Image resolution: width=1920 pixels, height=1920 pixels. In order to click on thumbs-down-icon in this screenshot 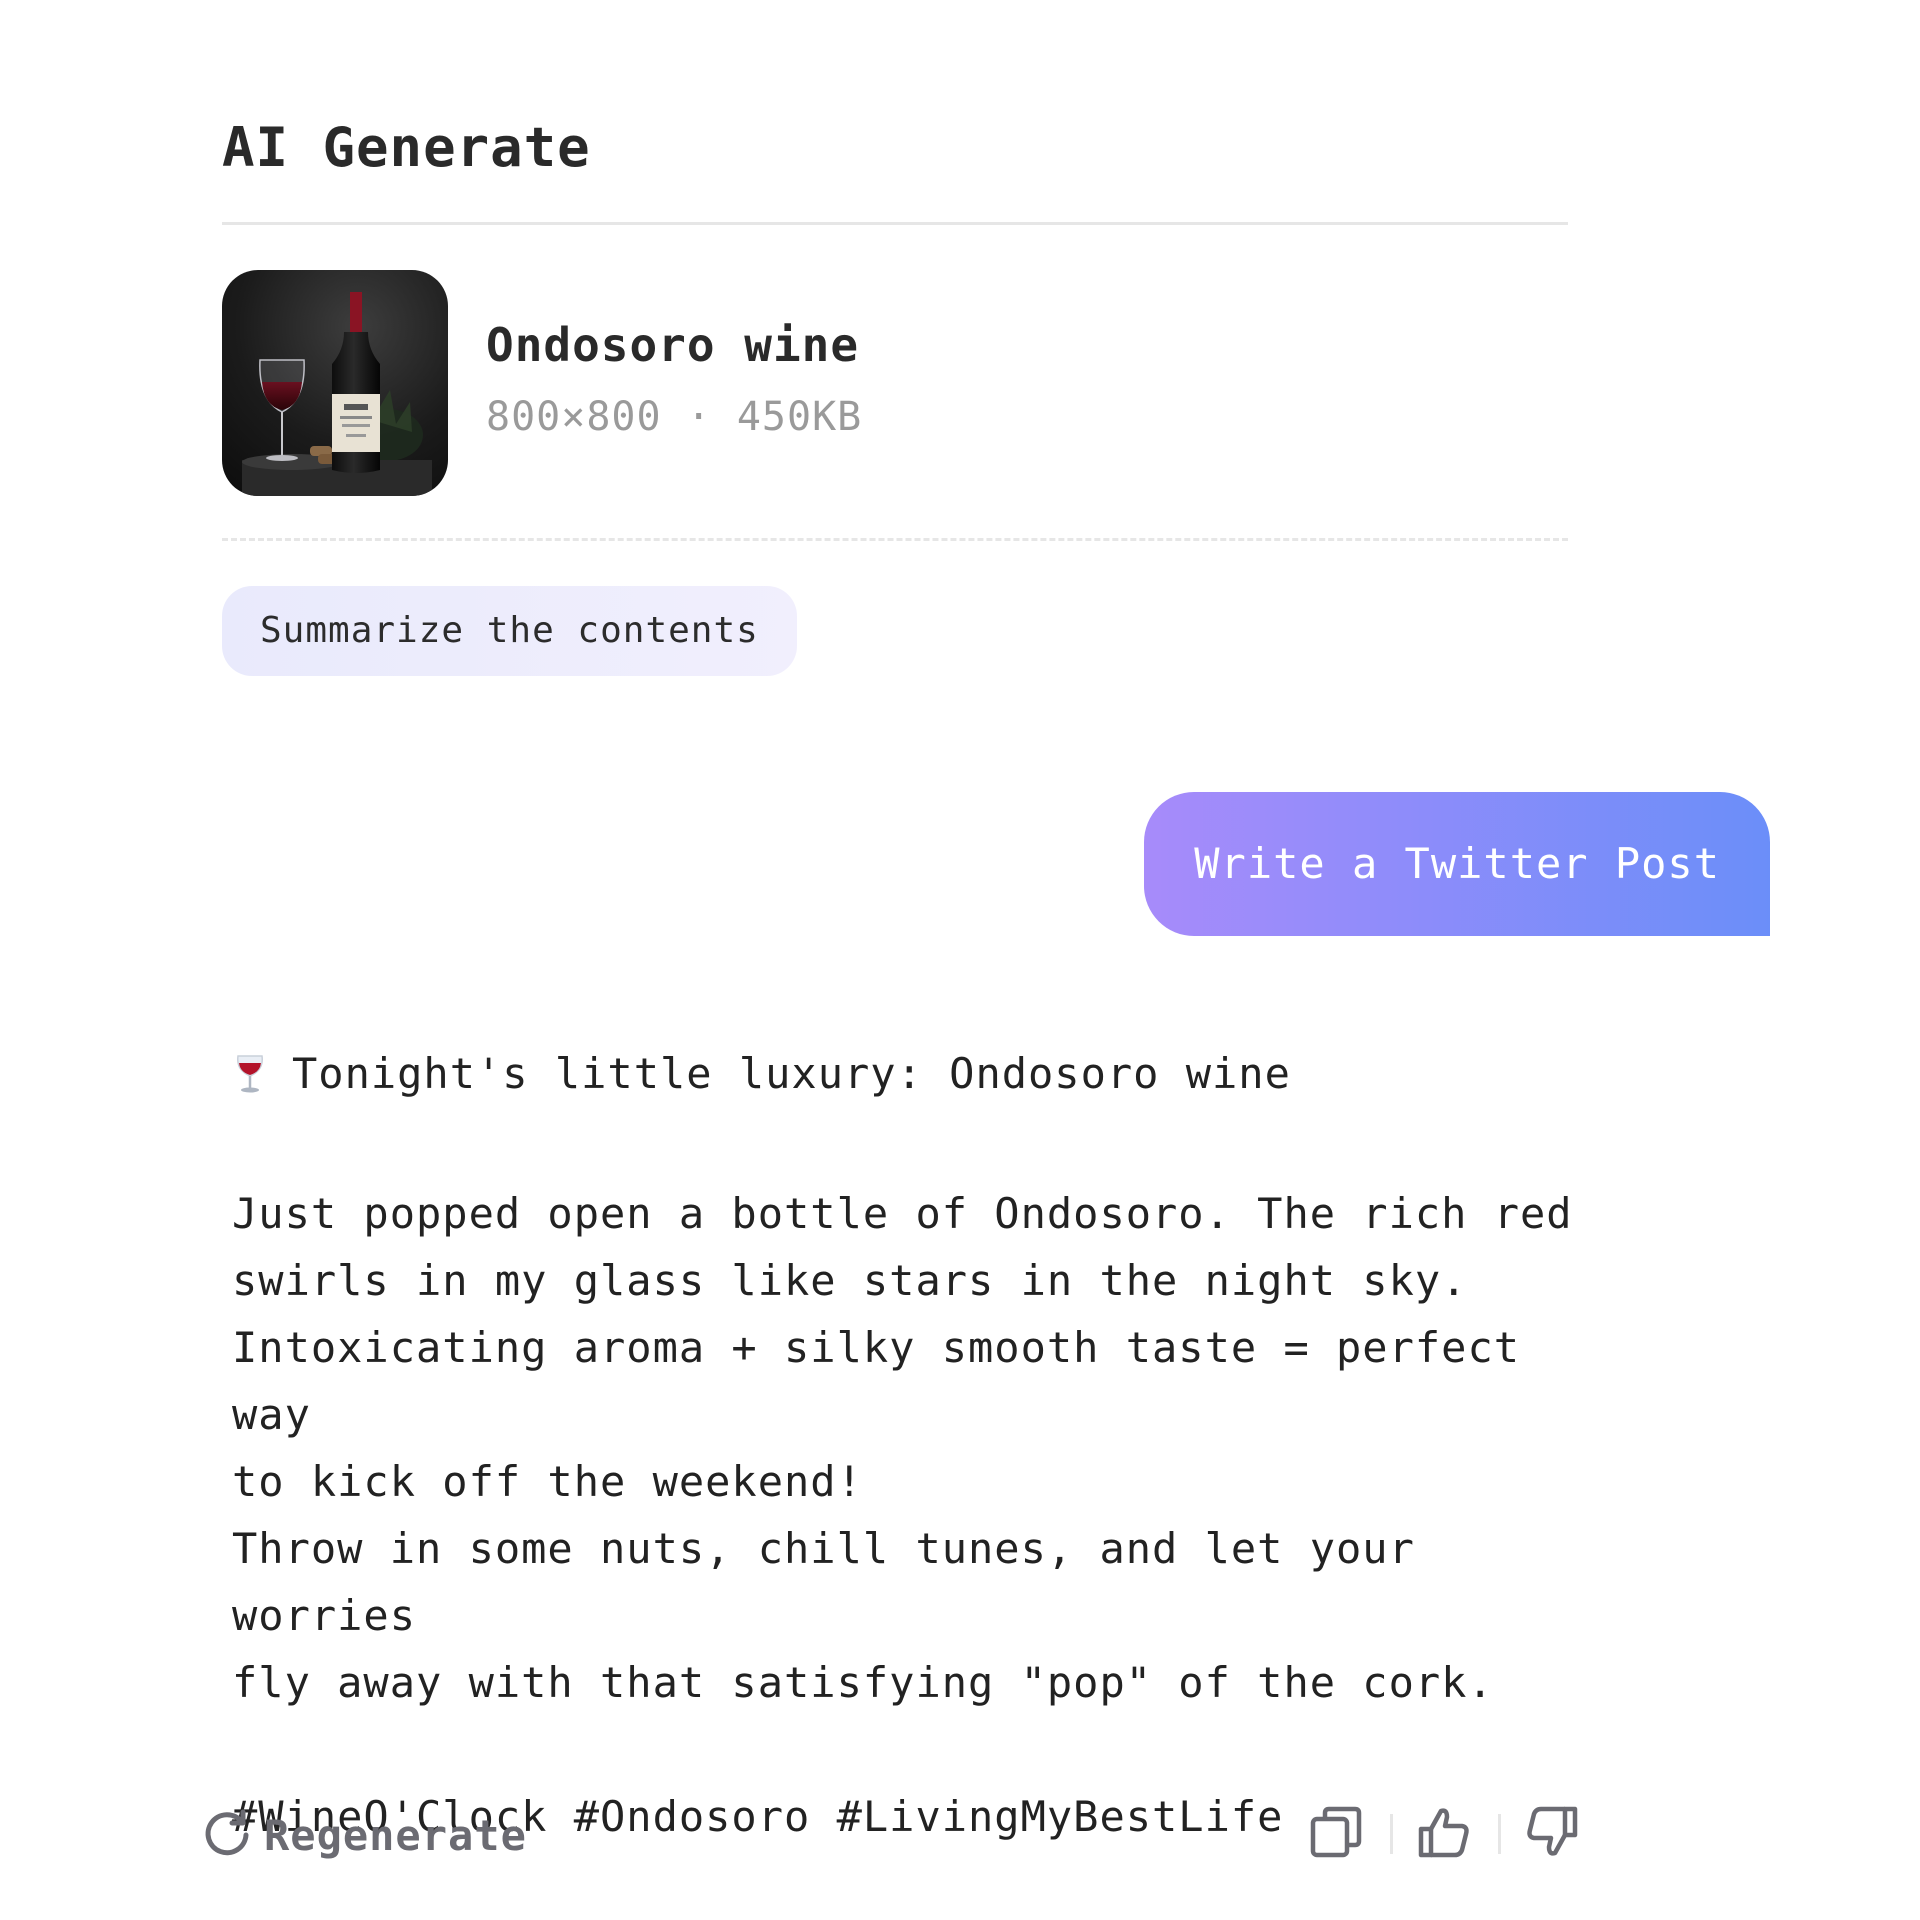, I will do `click(1552, 1834)`.